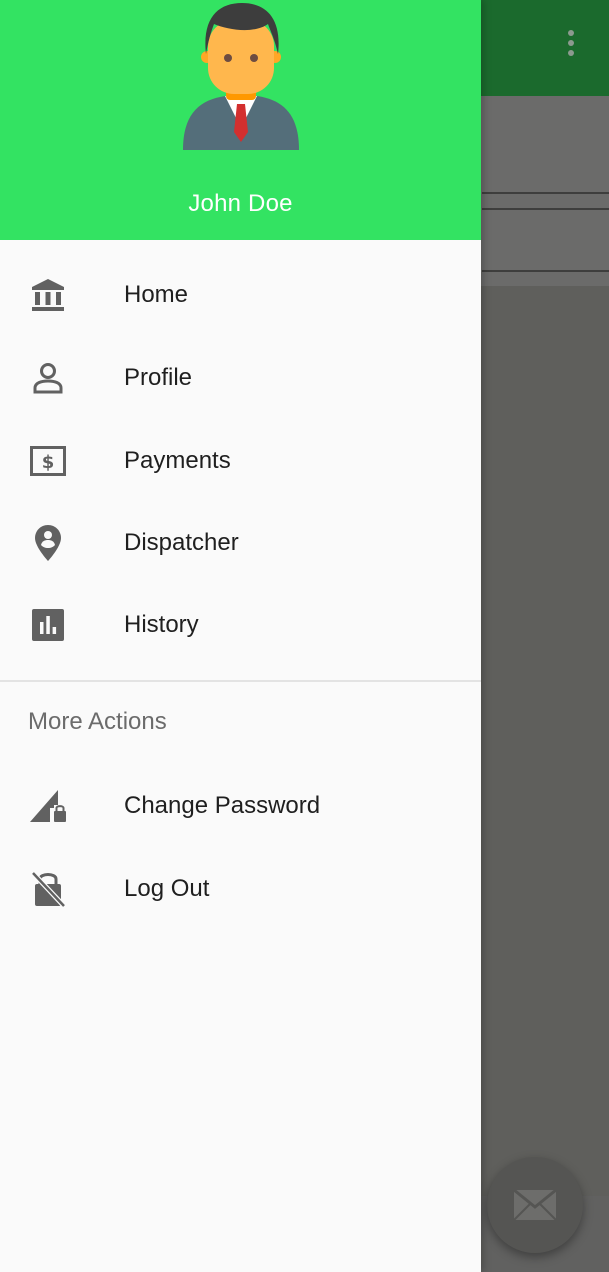 This screenshot has height=1272, width=609. I want to click on menu-item-label: Home, so click(156, 294).